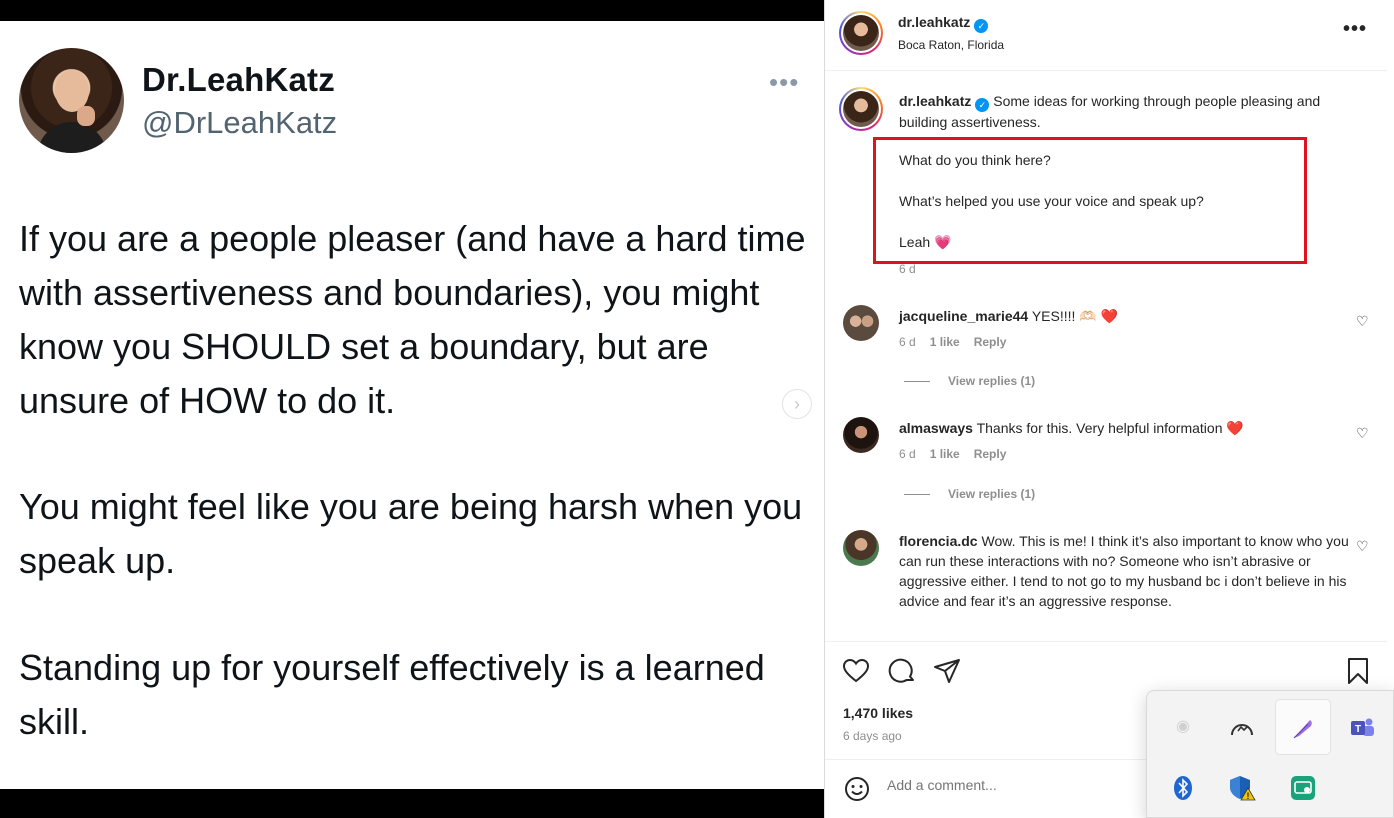 This screenshot has height=818, width=1394. What do you see at coordinates (1358, 729) in the screenshot?
I see `svg-text: T` at bounding box center [1358, 729].